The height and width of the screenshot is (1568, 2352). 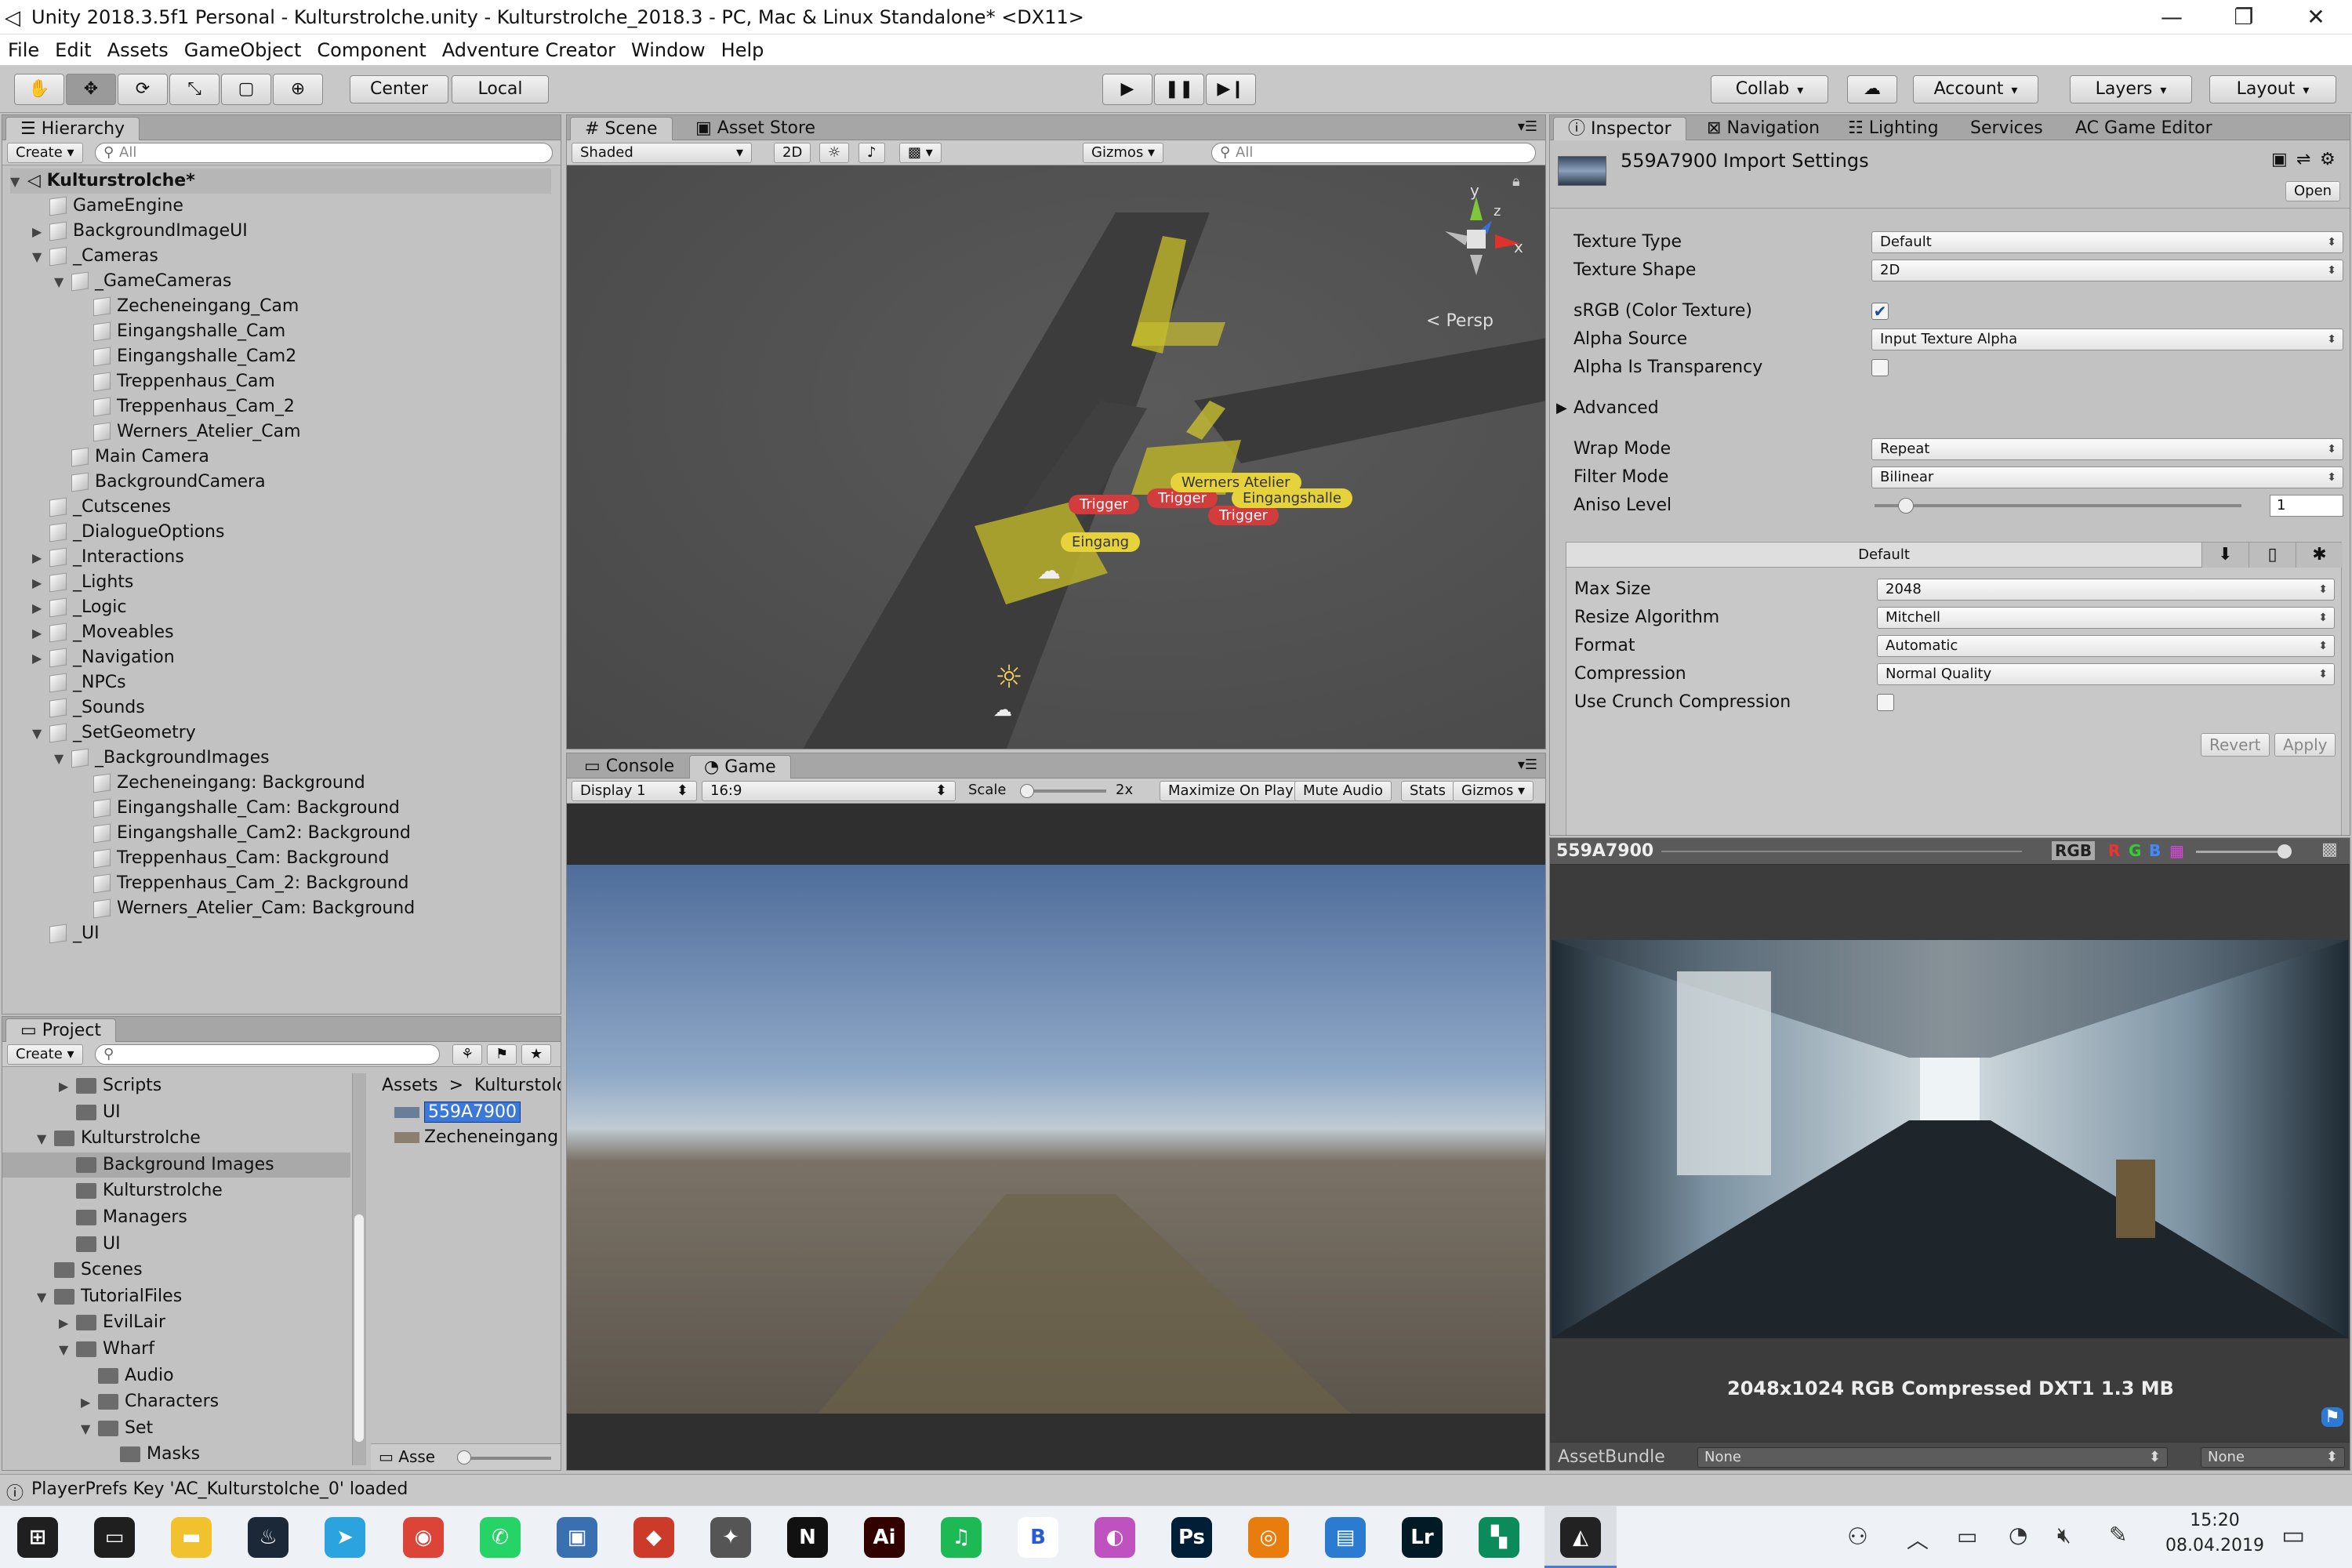 I want to click on thumbnail-size-slider, so click(x=504, y=1457).